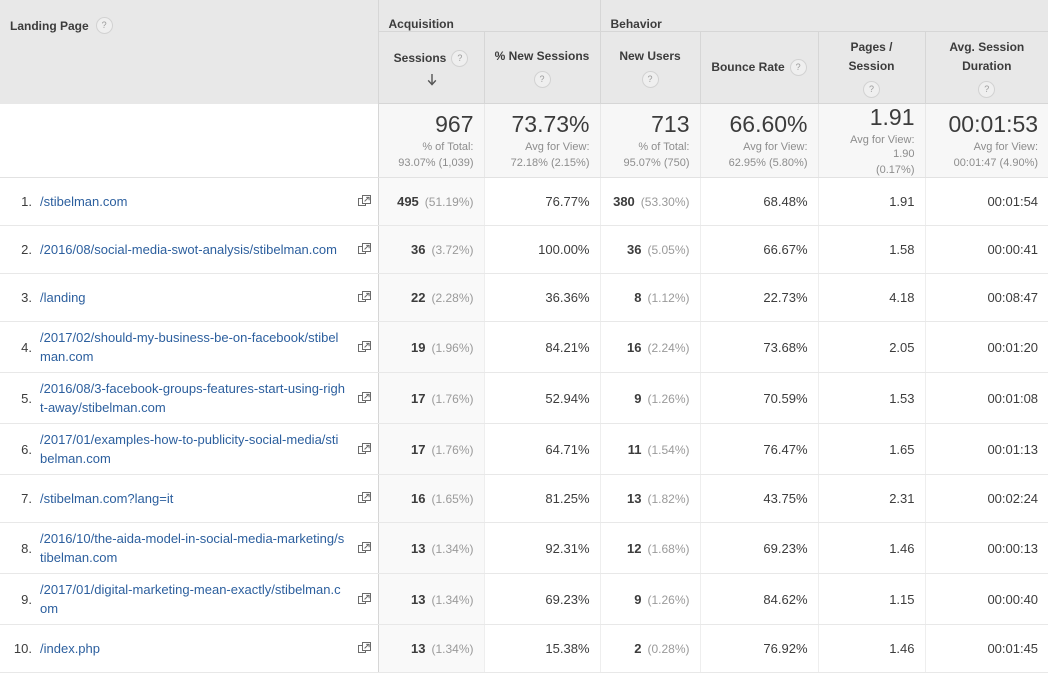  What do you see at coordinates (1013, 201) in the screenshot?
I see `avg-session-duration-value: 00:01:54` at bounding box center [1013, 201].